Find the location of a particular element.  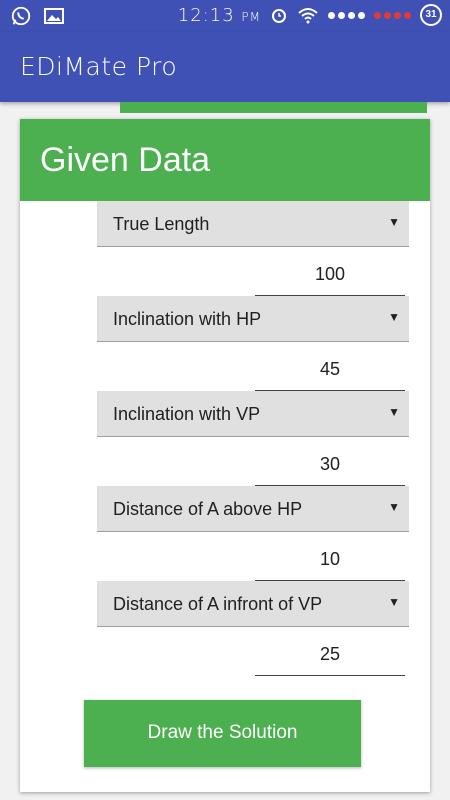

signal-icon is located at coordinates (346, 15).